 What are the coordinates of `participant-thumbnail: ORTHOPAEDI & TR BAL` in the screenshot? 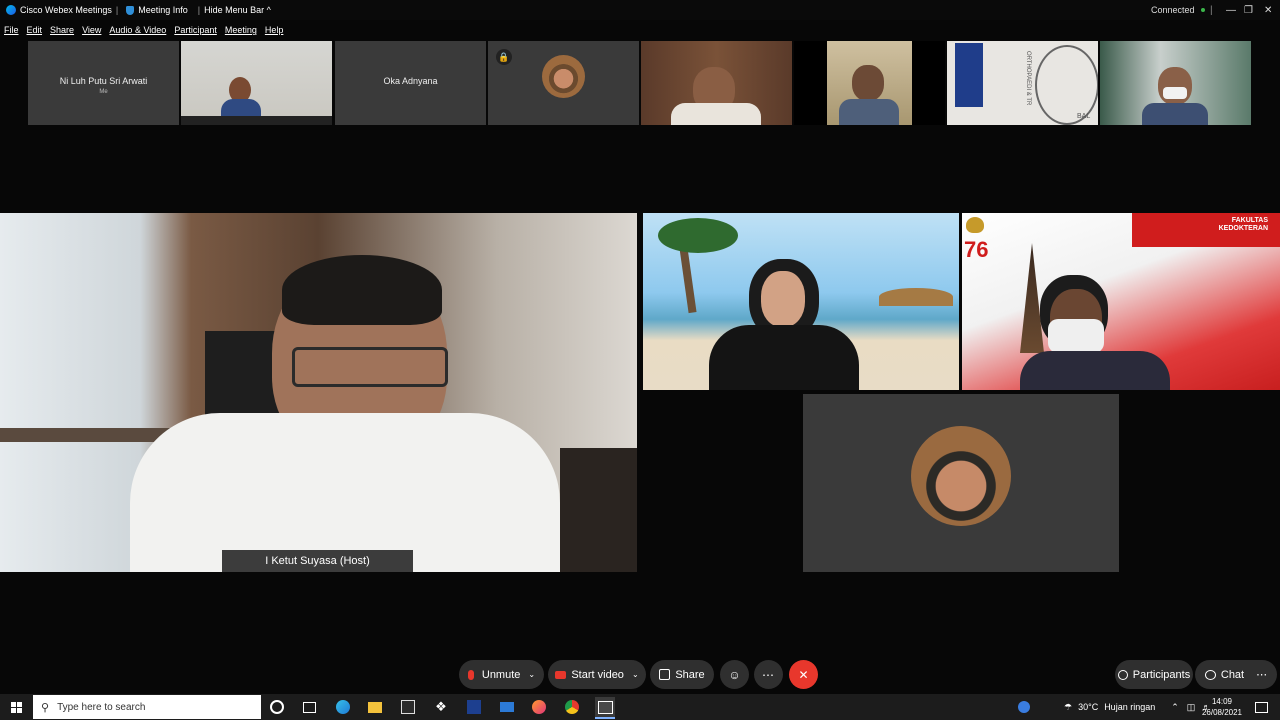 It's located at (1022, 83).